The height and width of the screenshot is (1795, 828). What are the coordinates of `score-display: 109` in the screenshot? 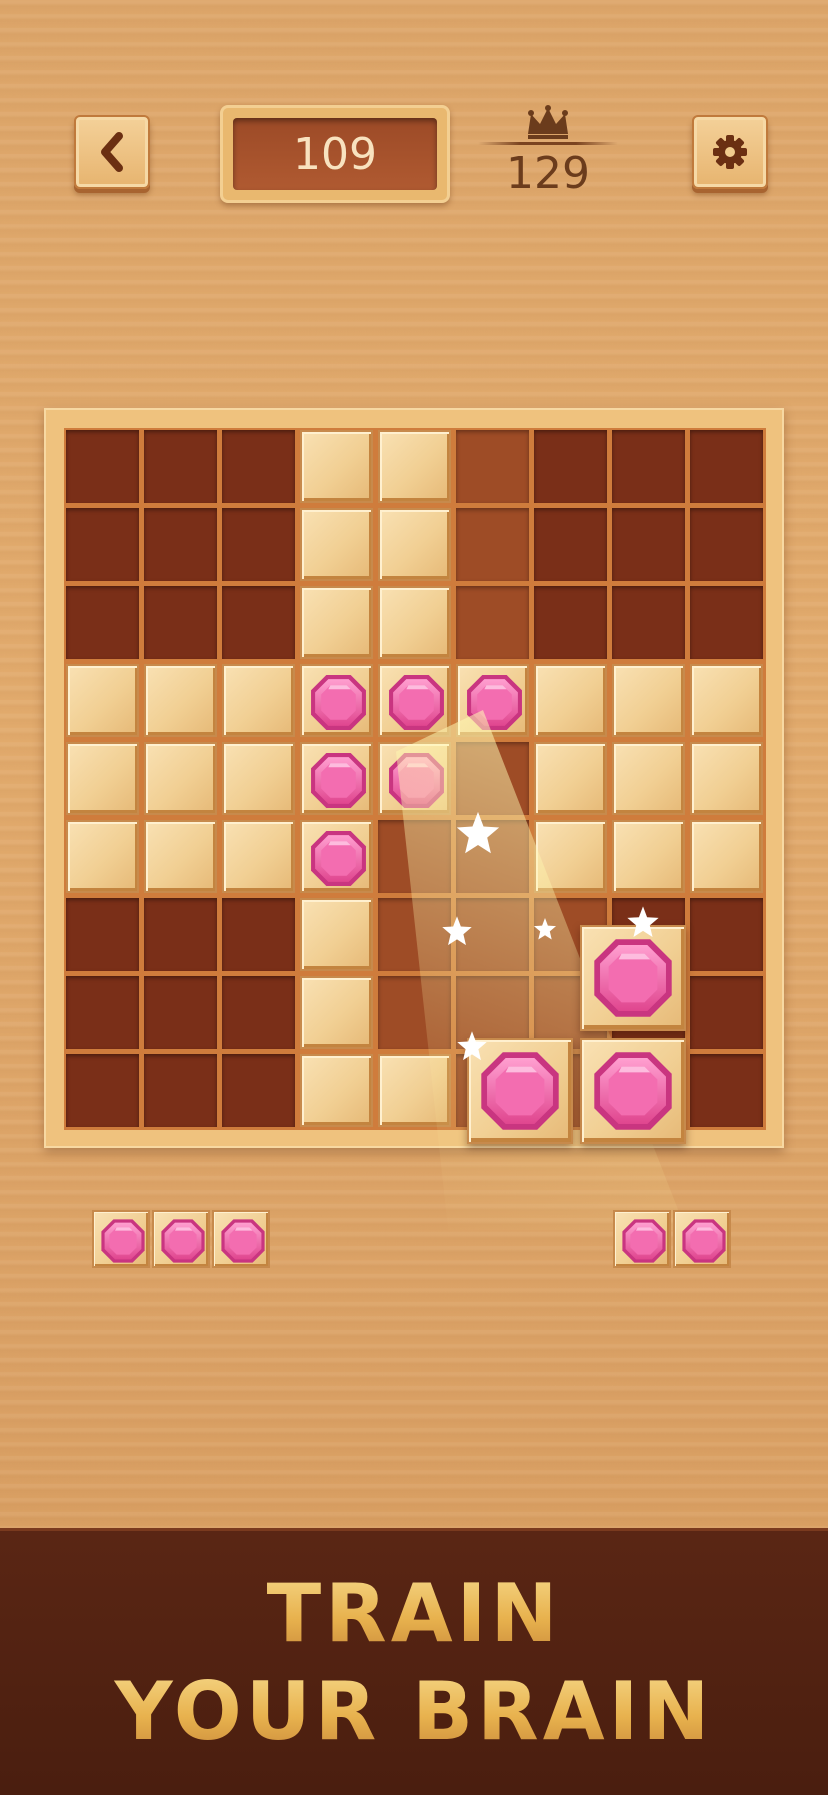 It's located at (335, 154).